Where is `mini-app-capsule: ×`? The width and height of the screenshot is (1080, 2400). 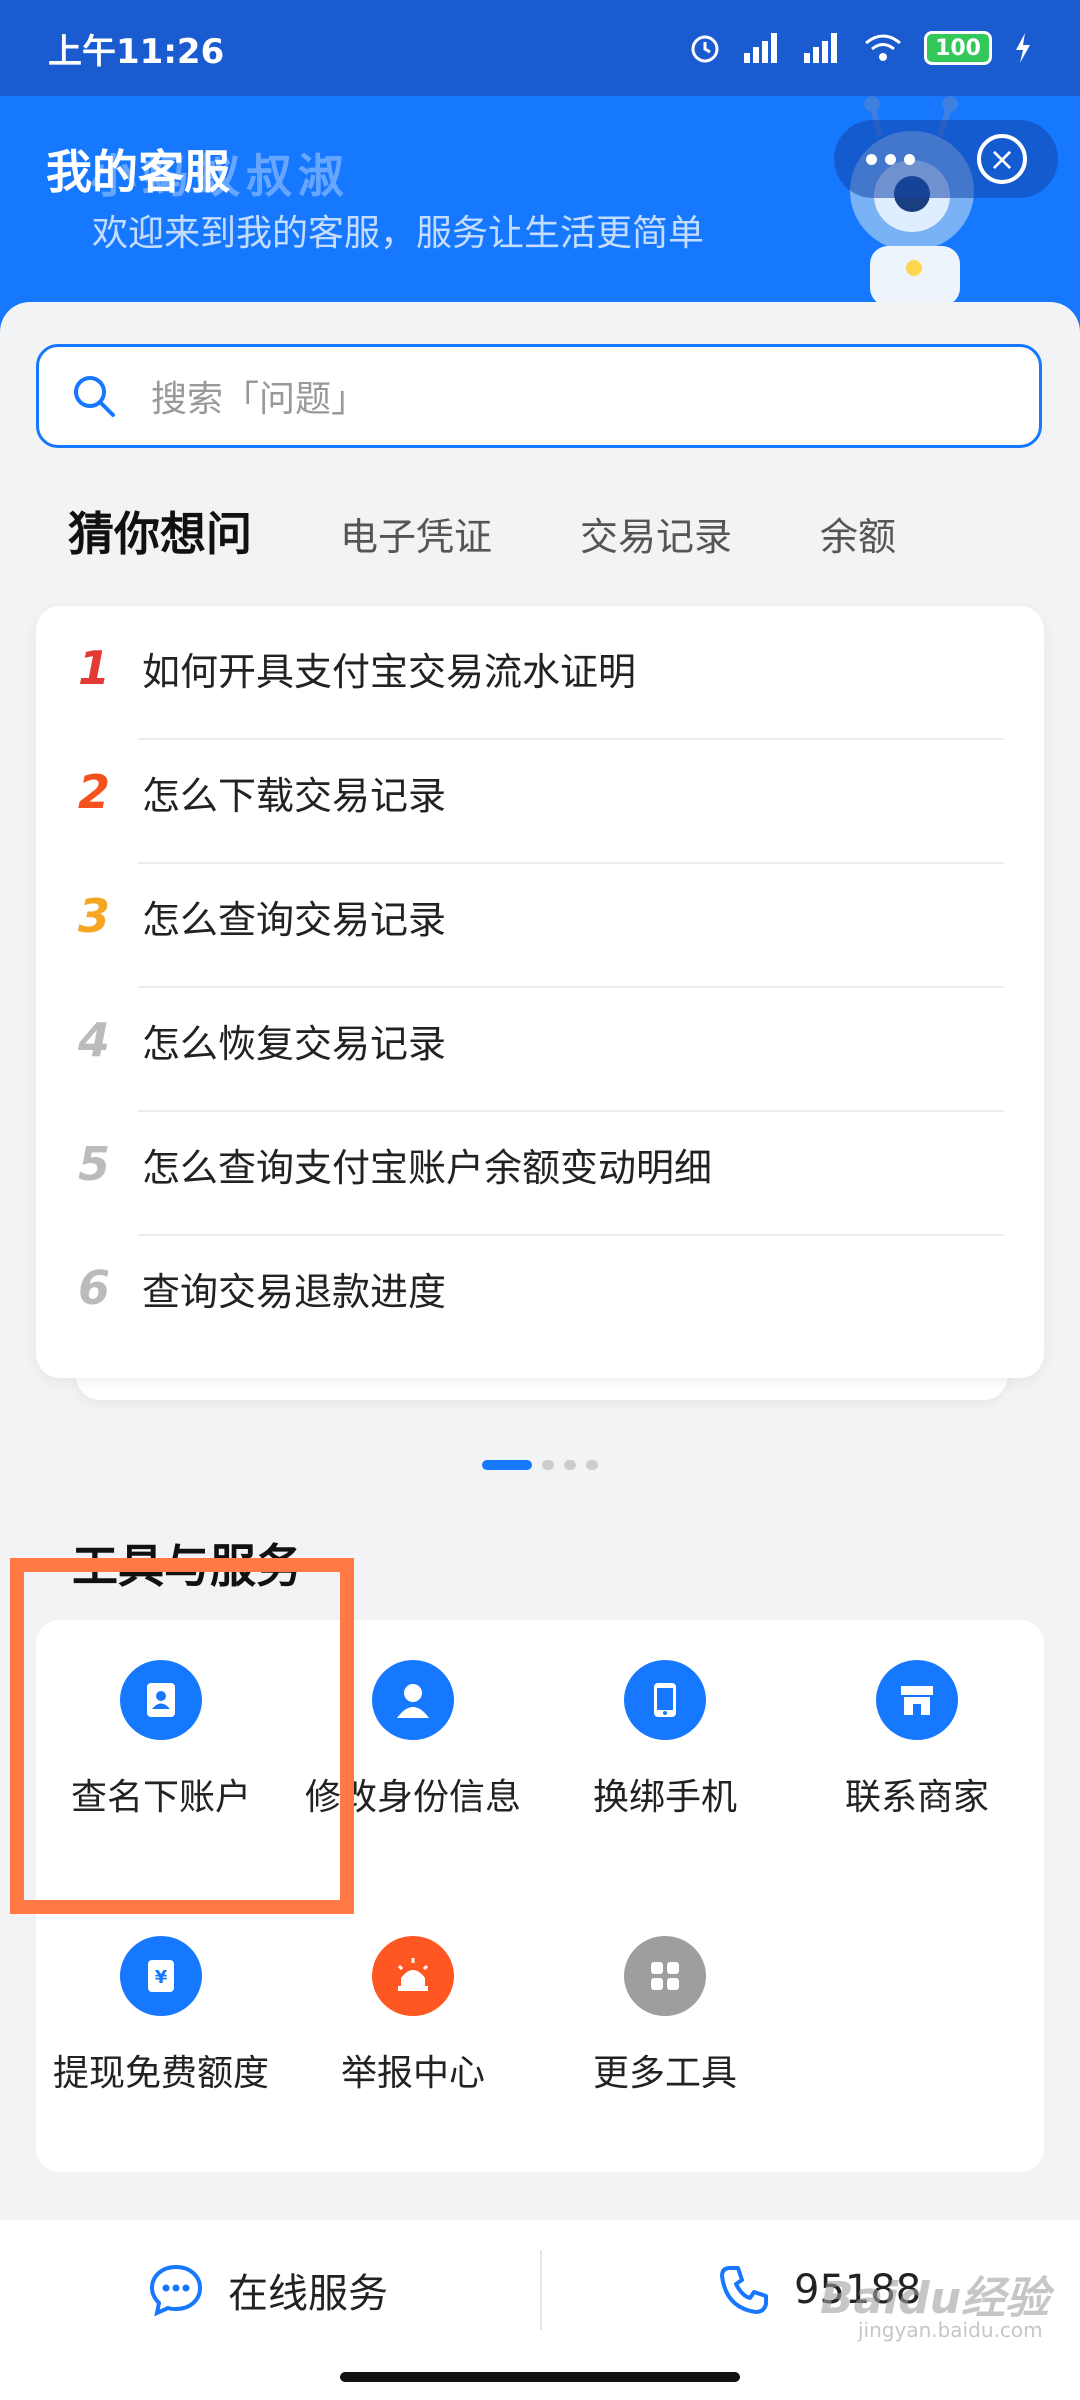
mini-app-capsule: × is located at coordinates (946, 159).